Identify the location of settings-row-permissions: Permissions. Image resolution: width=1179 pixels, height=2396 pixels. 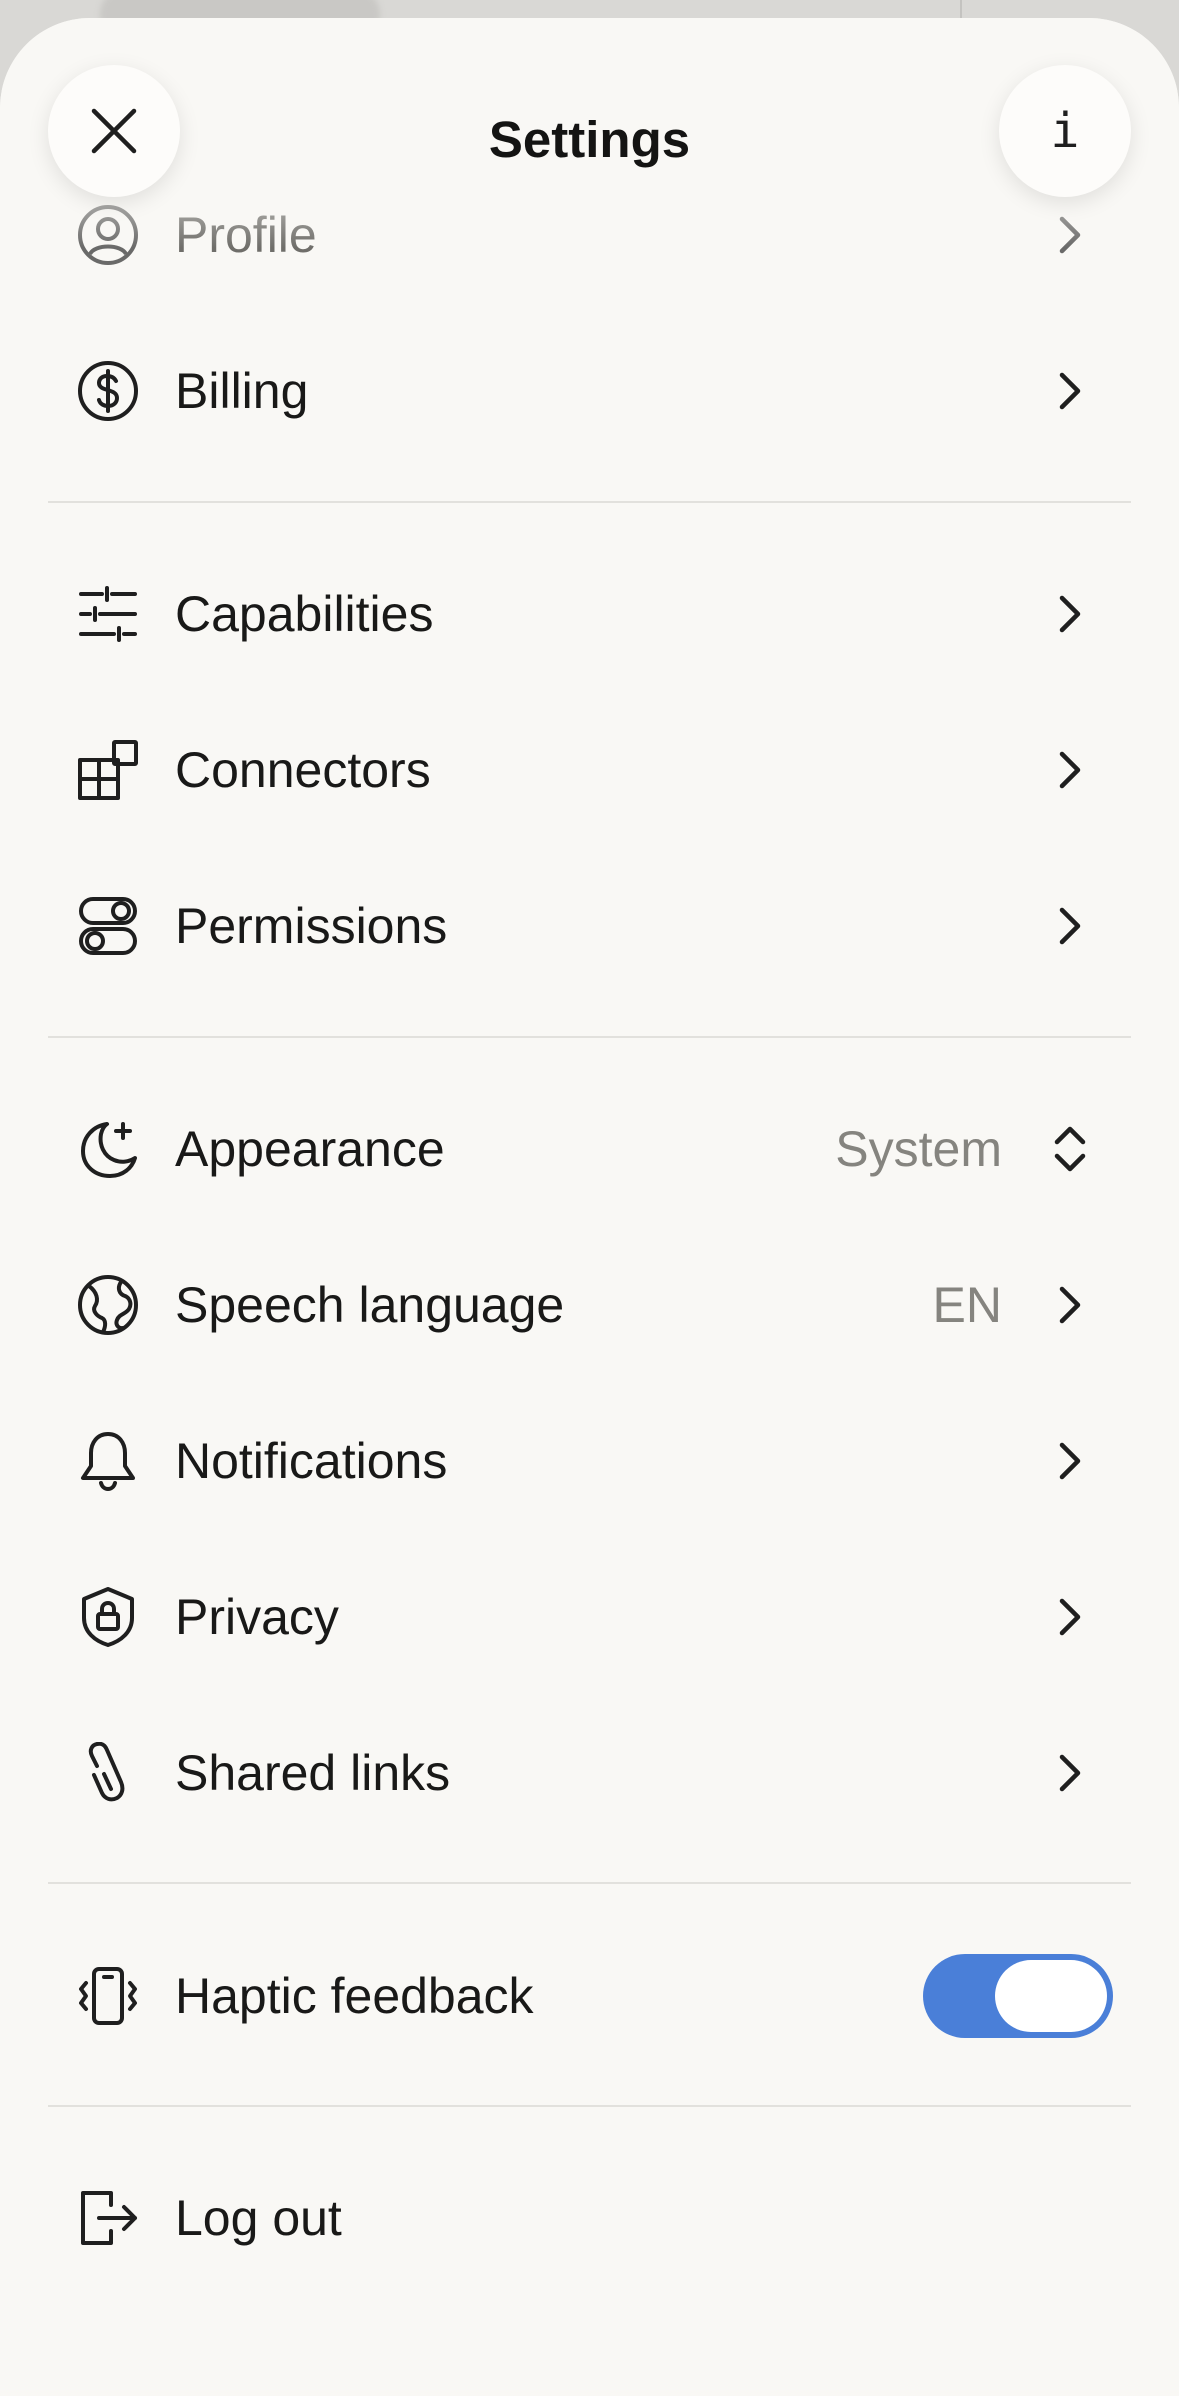
(589, 926).